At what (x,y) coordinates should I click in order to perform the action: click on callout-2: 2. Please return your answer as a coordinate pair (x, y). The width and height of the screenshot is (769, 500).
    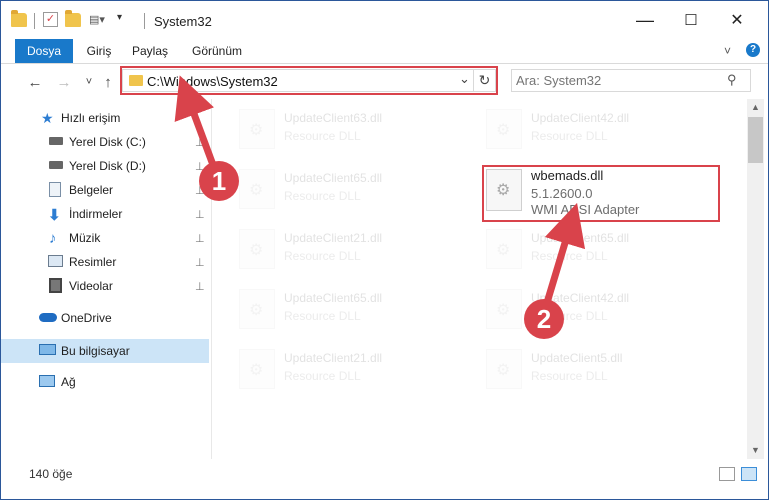
    Looking at the image, I should click on (544, 319).